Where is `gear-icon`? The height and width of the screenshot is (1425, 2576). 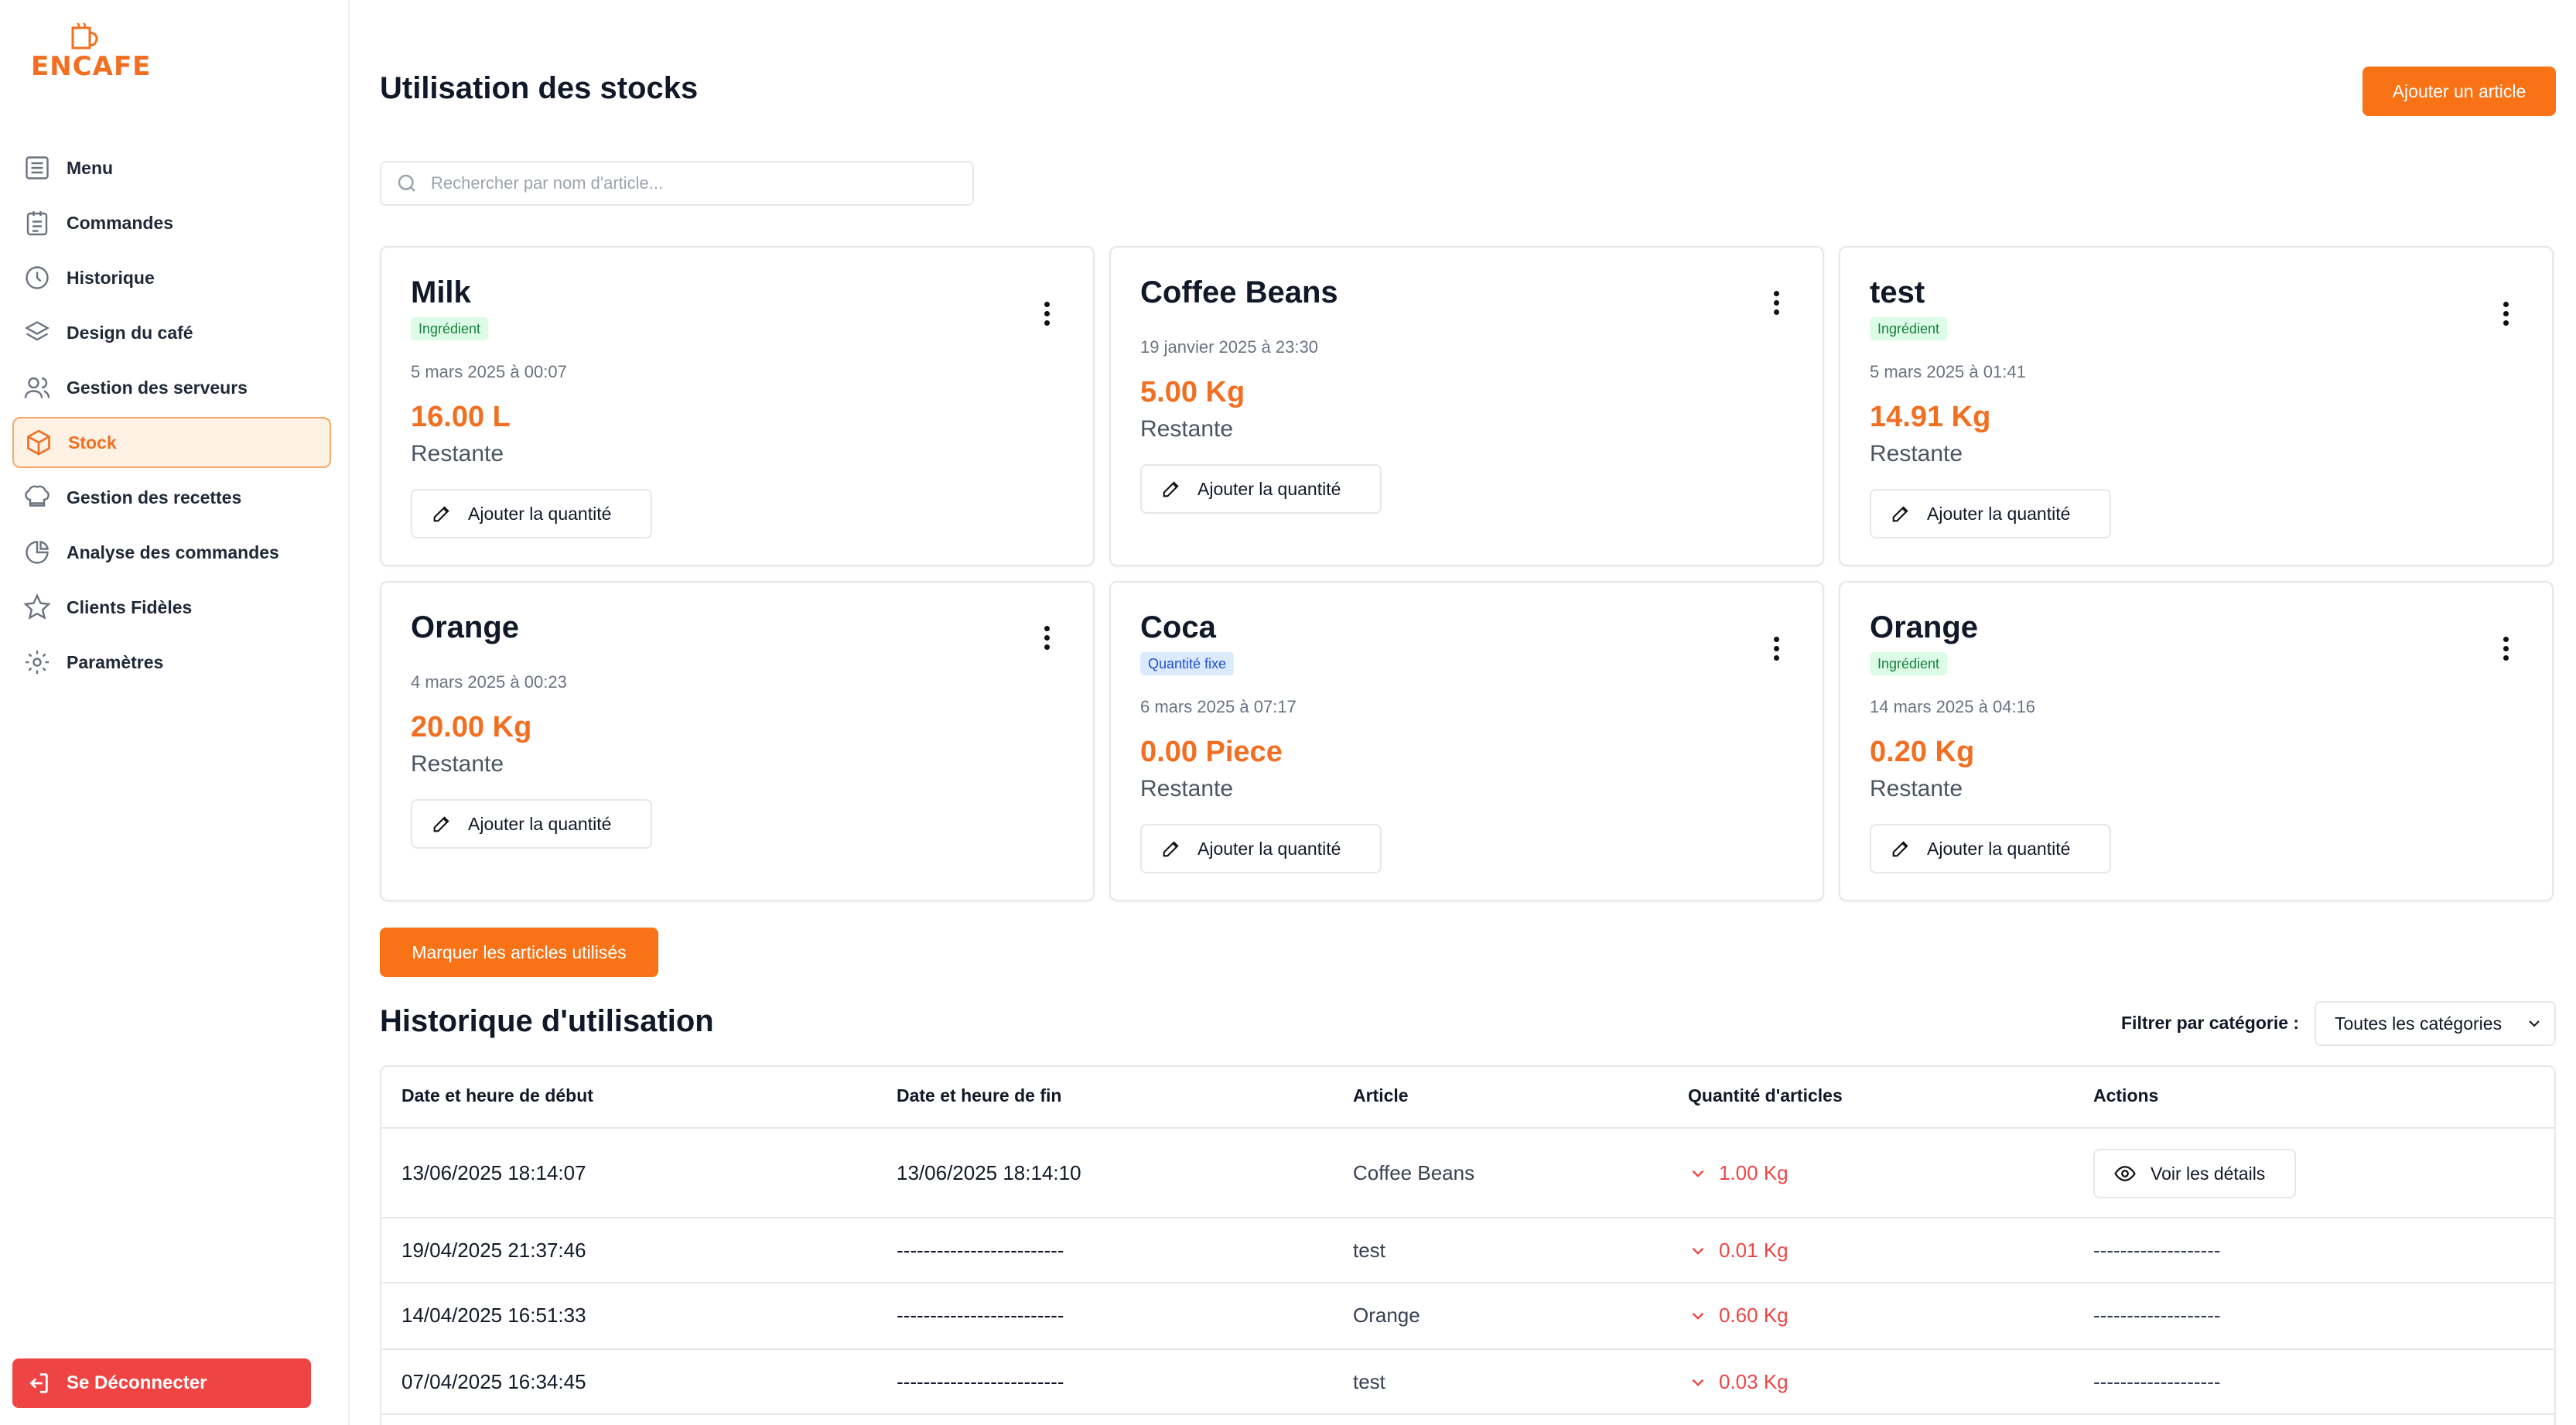
gear-icon is located at coordinates (37, 662).